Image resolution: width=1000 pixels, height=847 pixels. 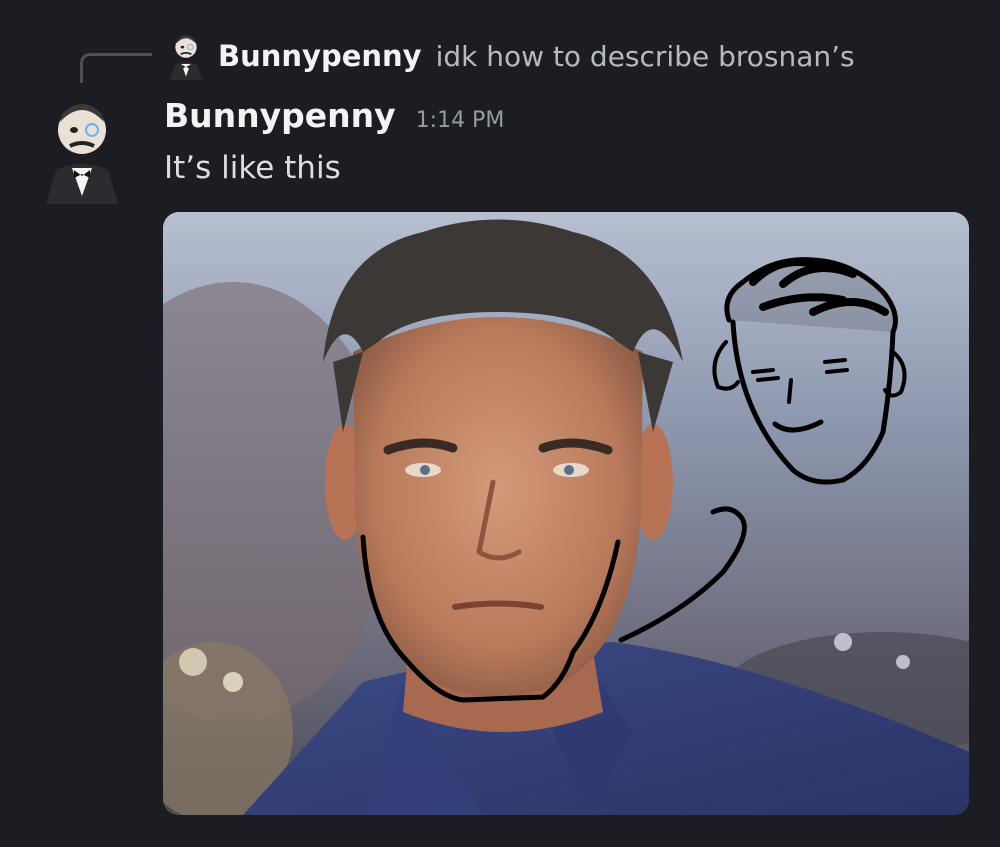 I want to click on reply-preview: Bunnypenny idk how to describe brosnan’s, so click(x=510, y=56).